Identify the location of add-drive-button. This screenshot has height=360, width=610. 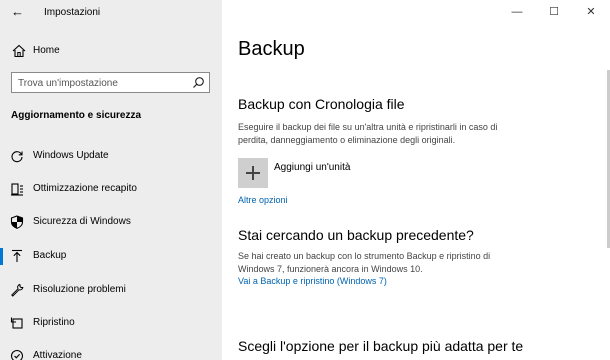
(253, 173).